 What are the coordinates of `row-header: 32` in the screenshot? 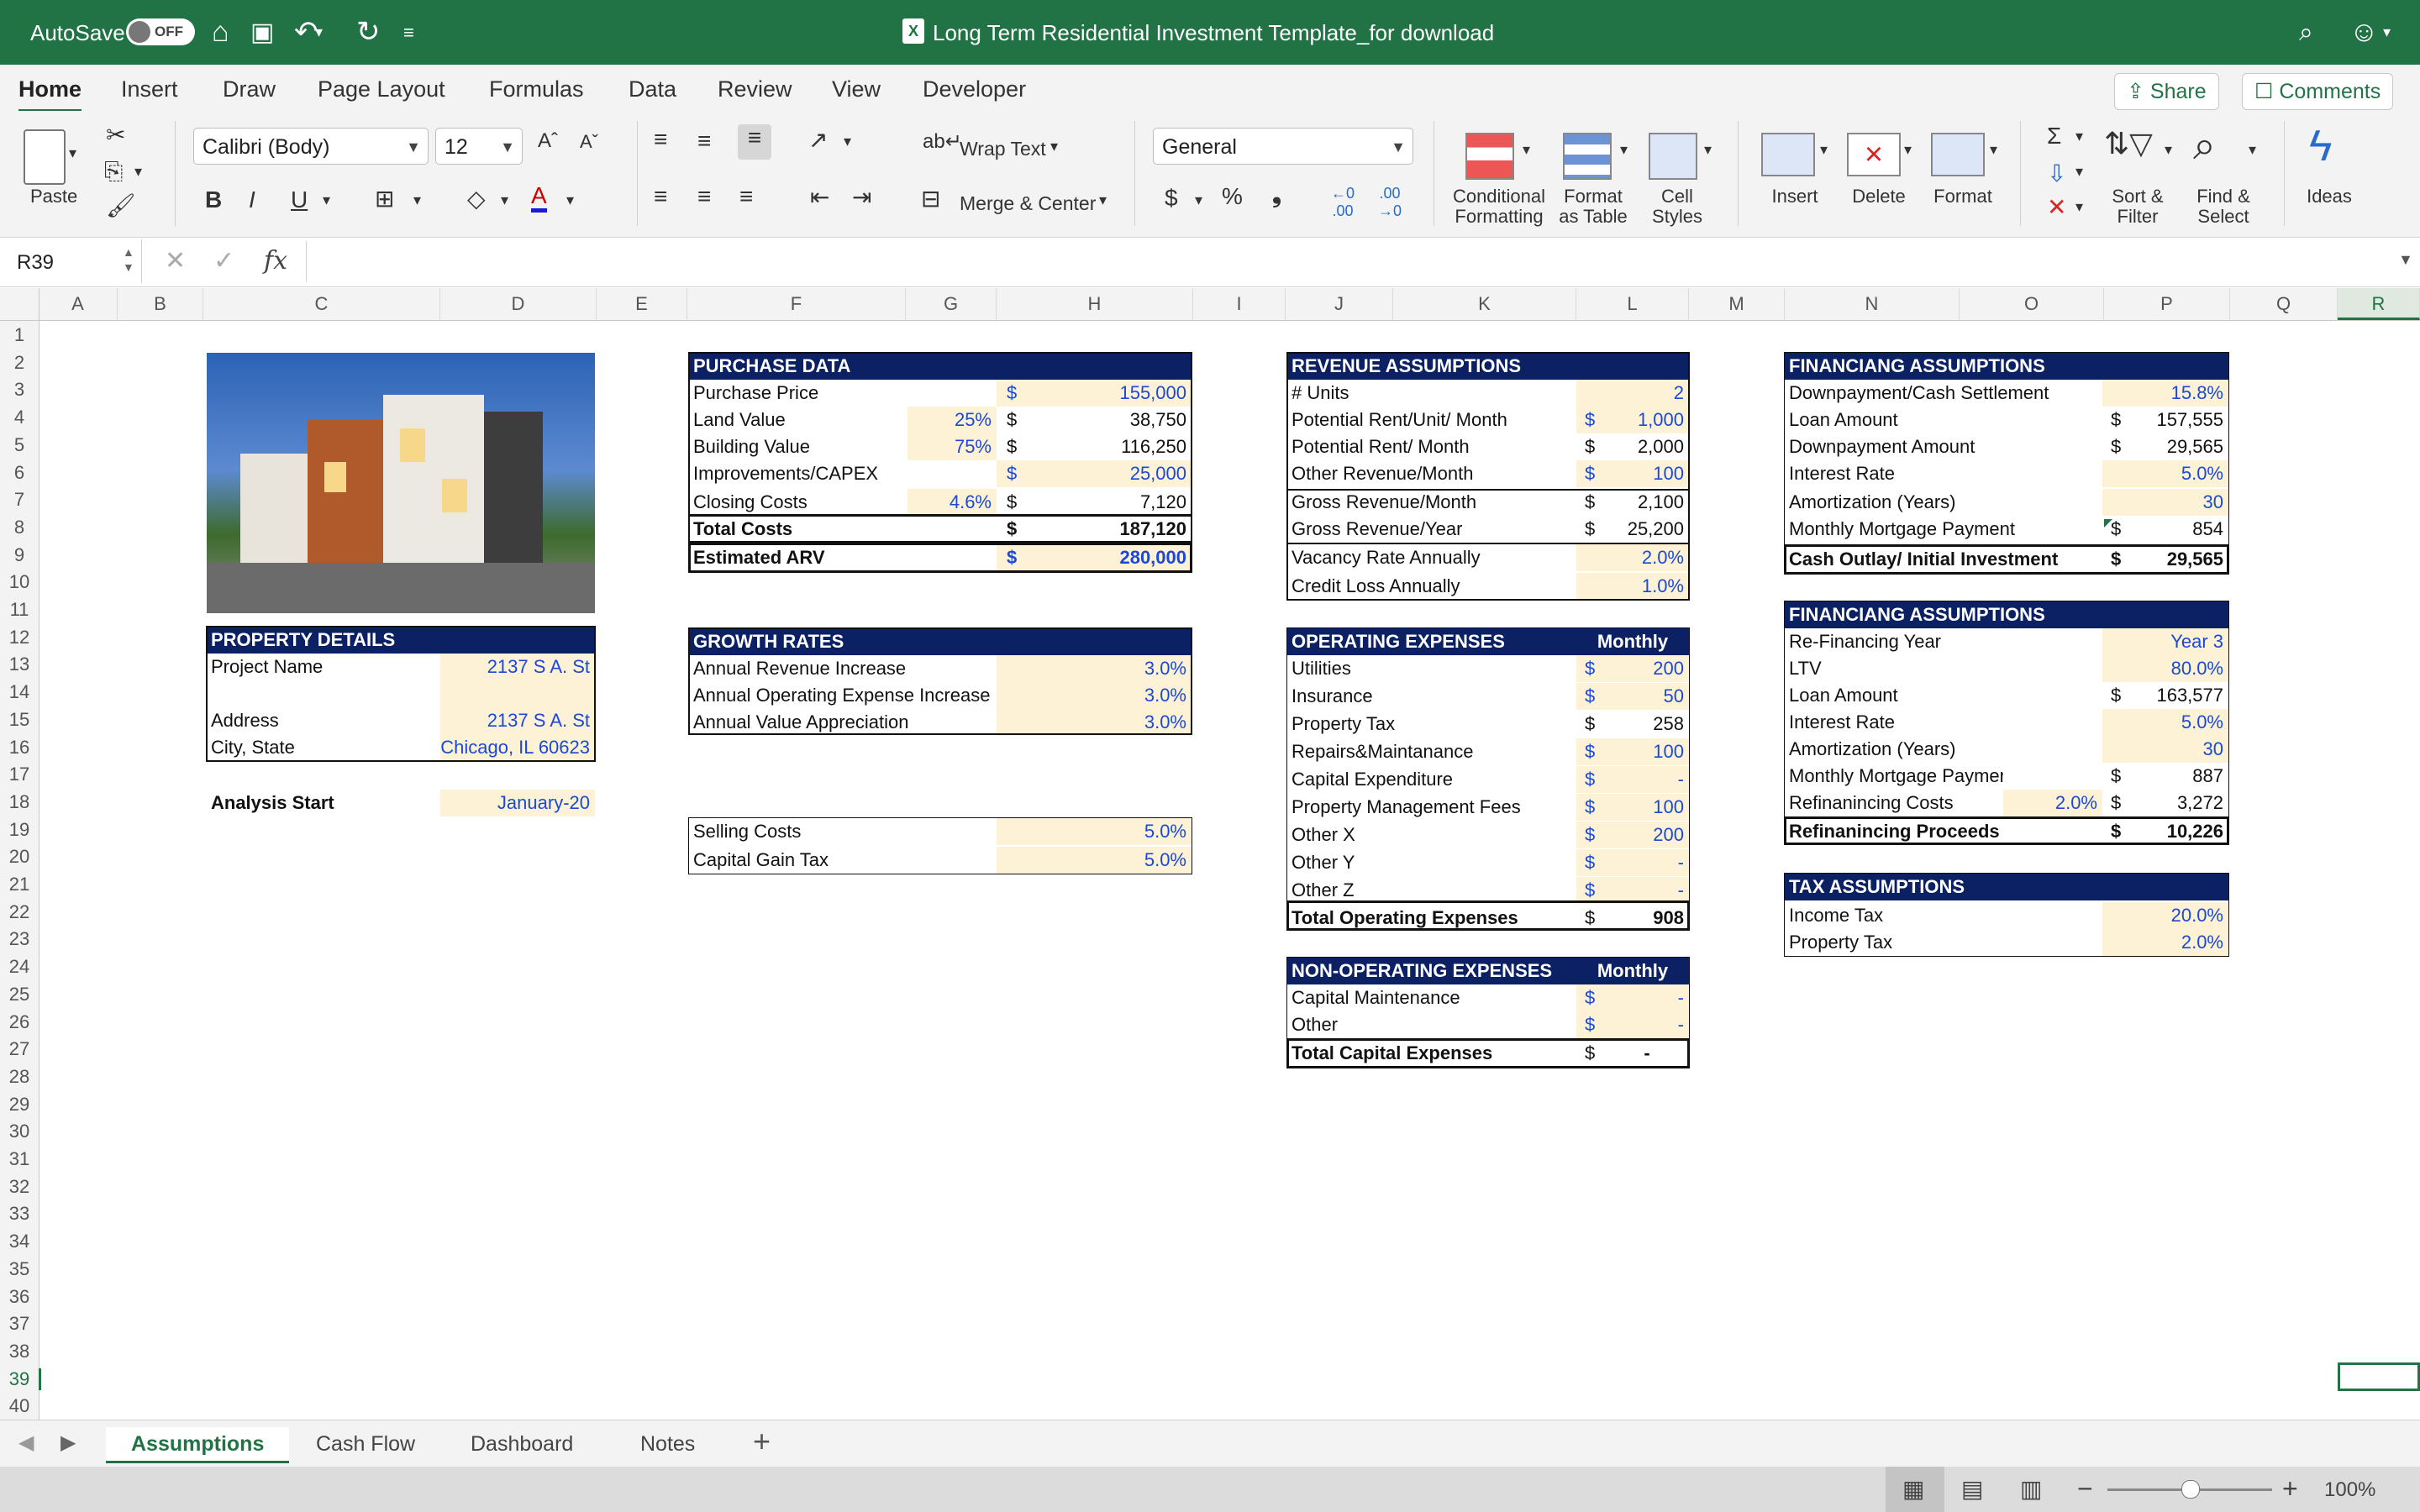 It's located at (19, 1187).